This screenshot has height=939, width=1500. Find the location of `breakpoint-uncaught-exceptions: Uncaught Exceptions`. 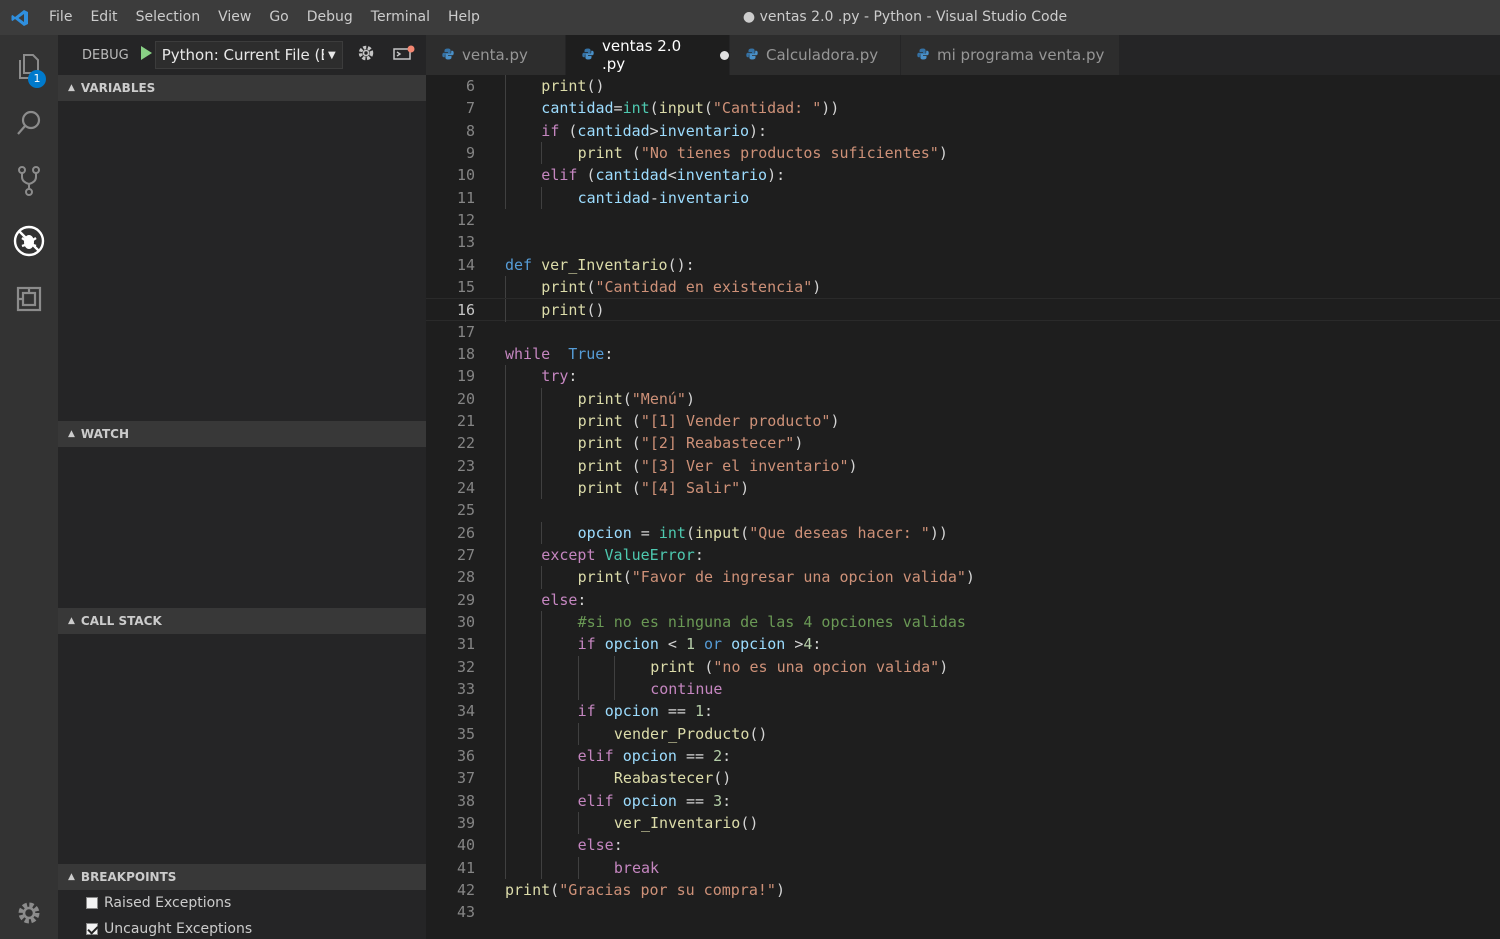

breakpoint-uncaught-exceptions: Uncaught Exceptions is located at coordinates (169, 929).